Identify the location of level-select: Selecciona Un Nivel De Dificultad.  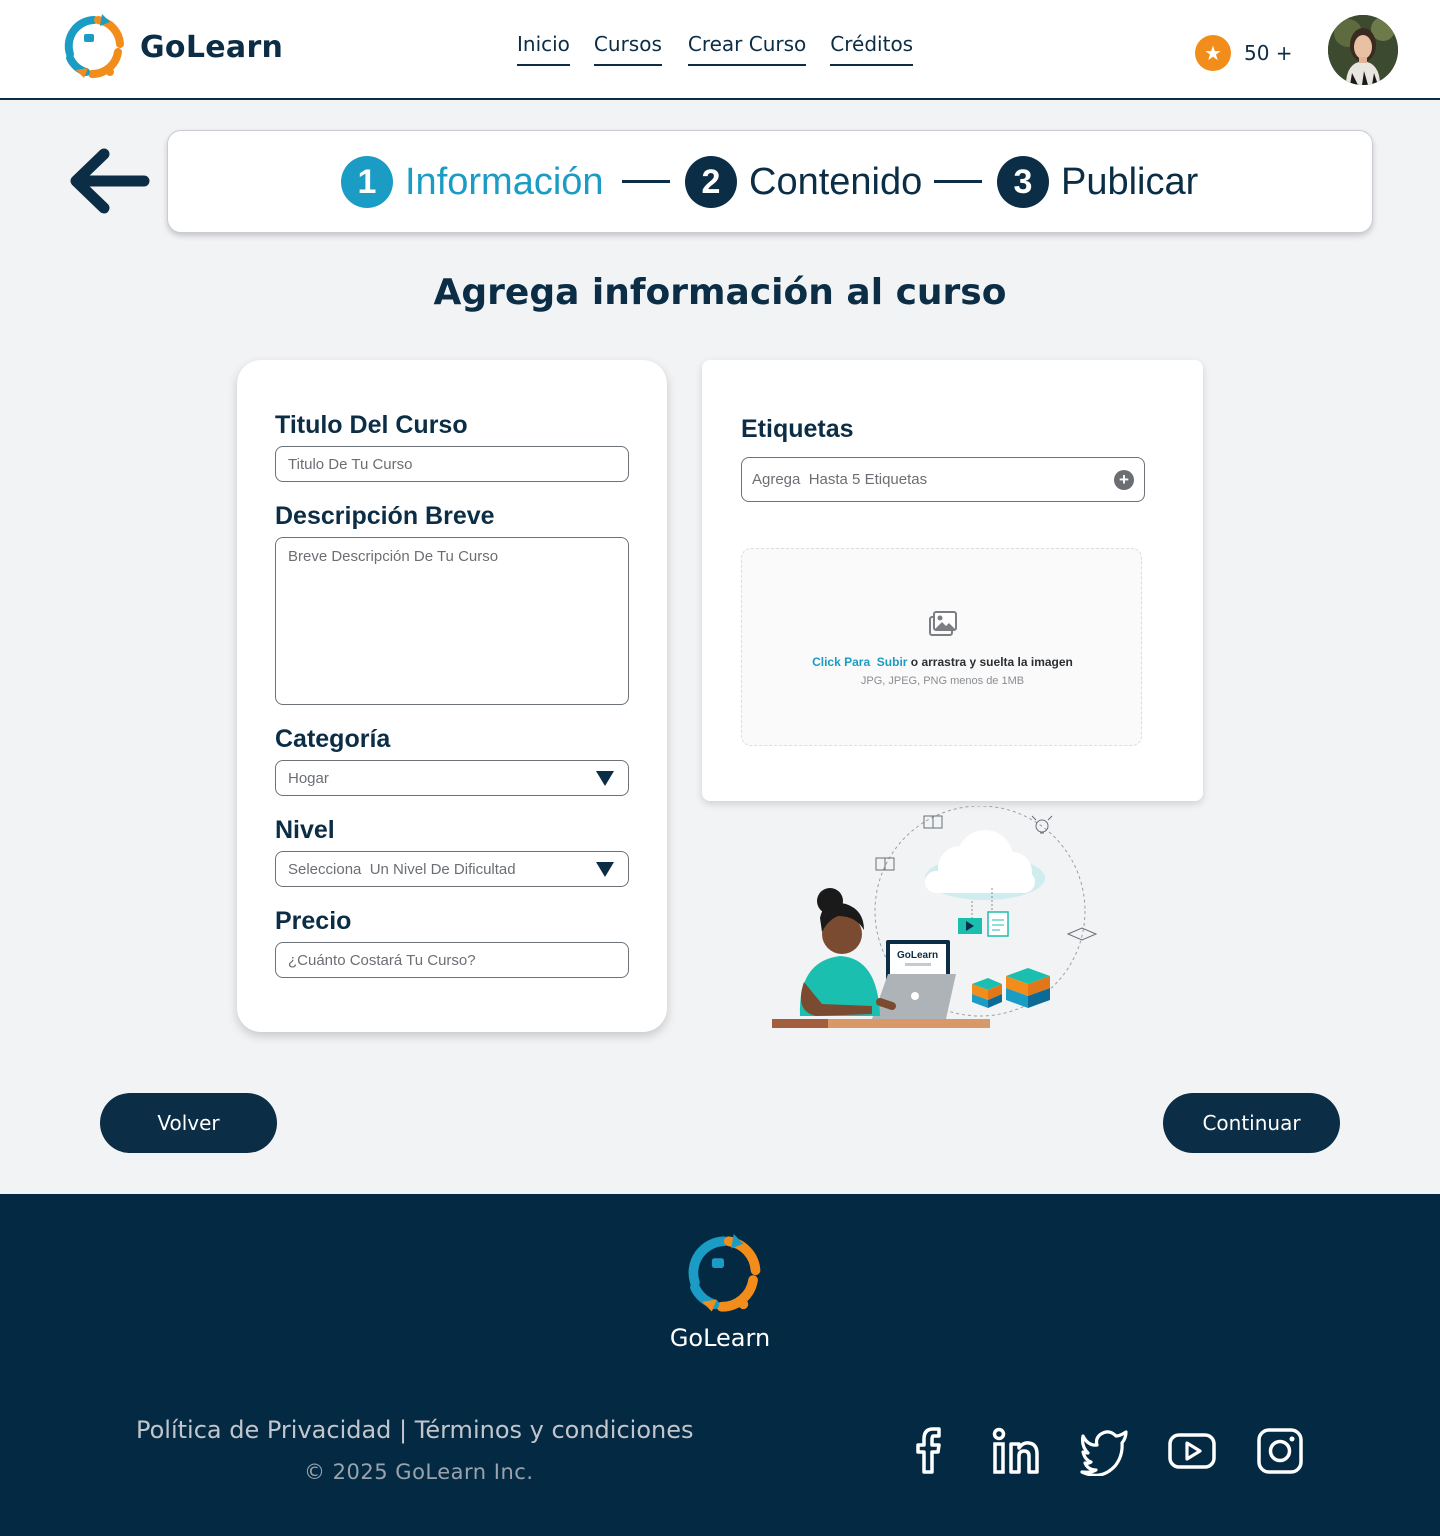
(452, 869).